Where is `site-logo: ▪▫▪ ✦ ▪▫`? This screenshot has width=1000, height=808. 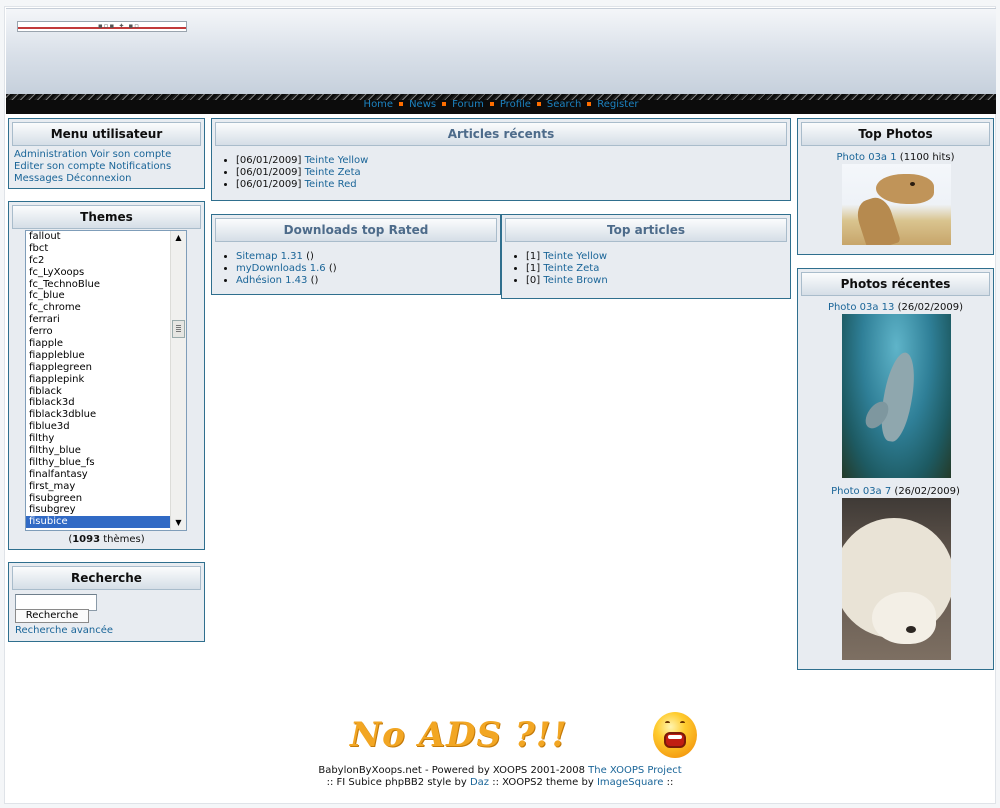 site-logo: ▪▫▪ ✦ ▪▫ is located at coordinates (102, 26).